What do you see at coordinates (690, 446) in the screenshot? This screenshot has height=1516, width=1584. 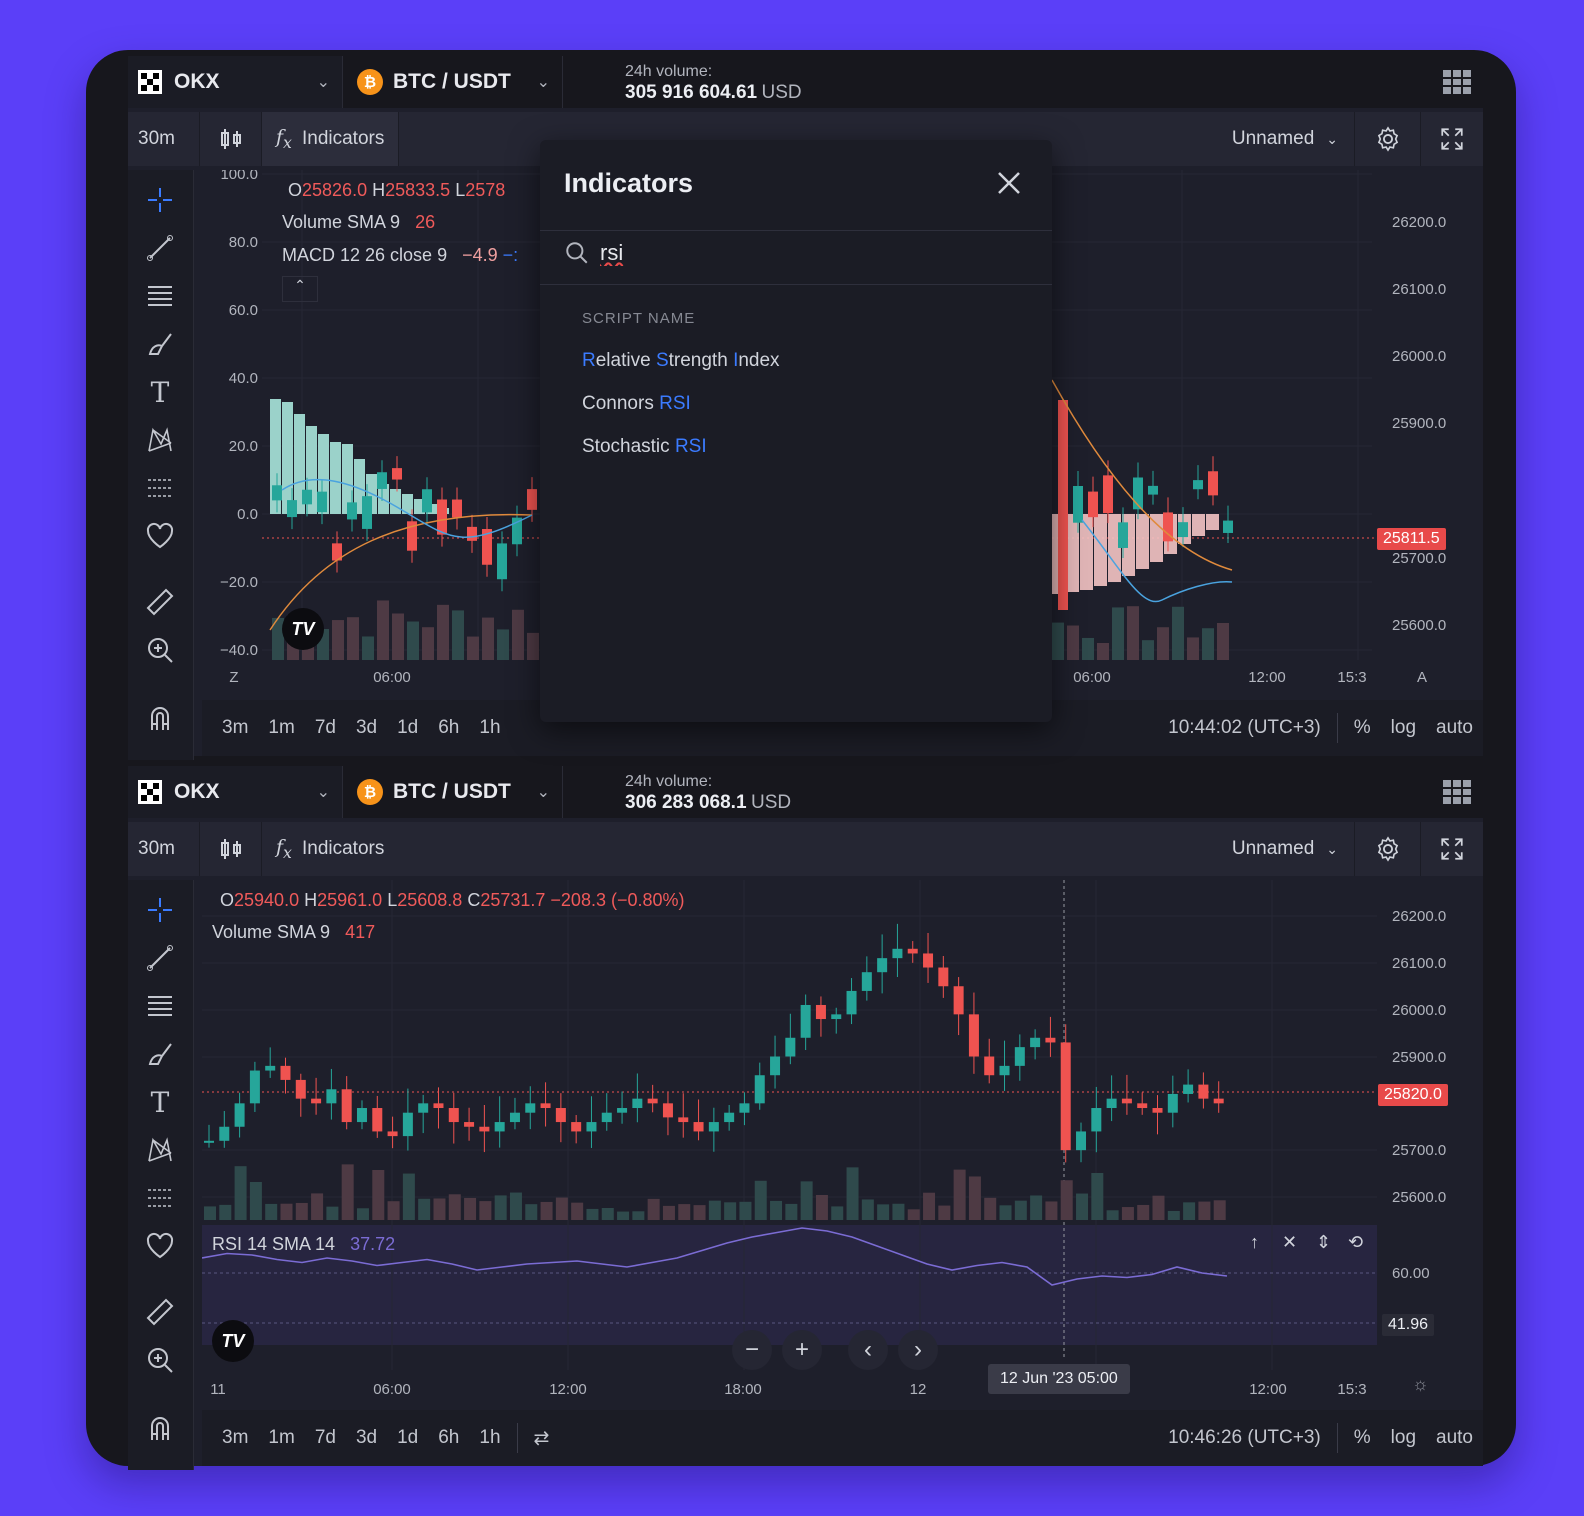 I see `match-highlight: RSI` at bounding box center [690, 446].